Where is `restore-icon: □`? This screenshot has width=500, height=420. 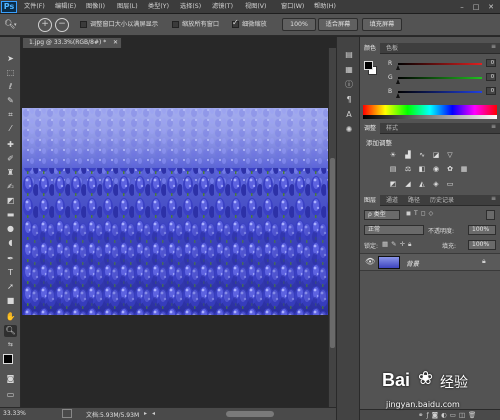 restore-icon: □ is located at coordinates (476, 7).